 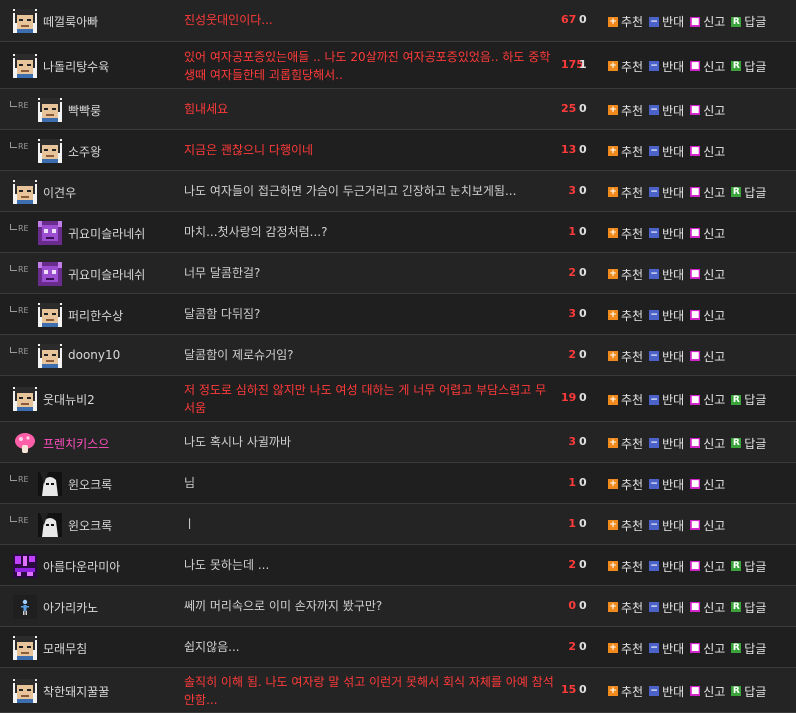 What do you see at coordinates (84, 110) in the screenshot?
I see `author-name: 빡빡룽` at bounding box center [84, 110].